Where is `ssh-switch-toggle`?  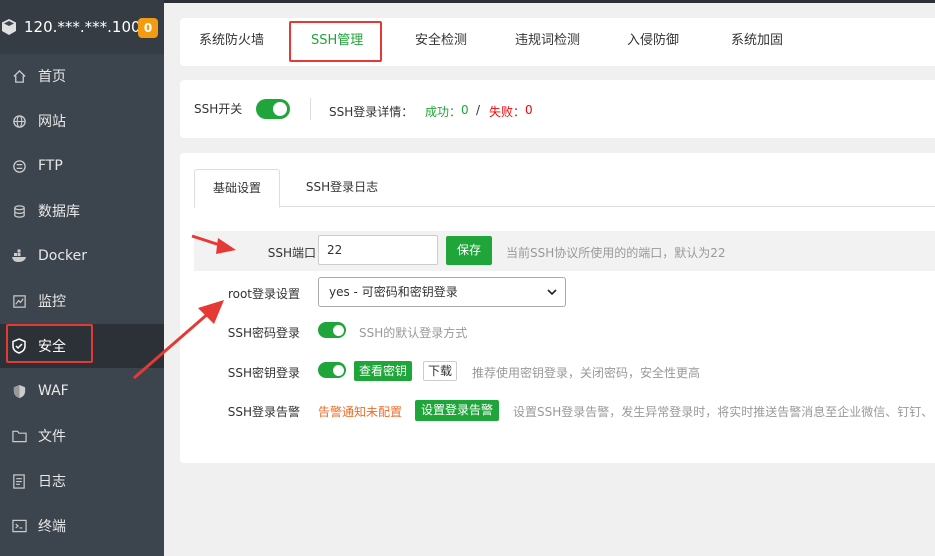 ssh-switch-toggle is located at coordinates (273, 109).